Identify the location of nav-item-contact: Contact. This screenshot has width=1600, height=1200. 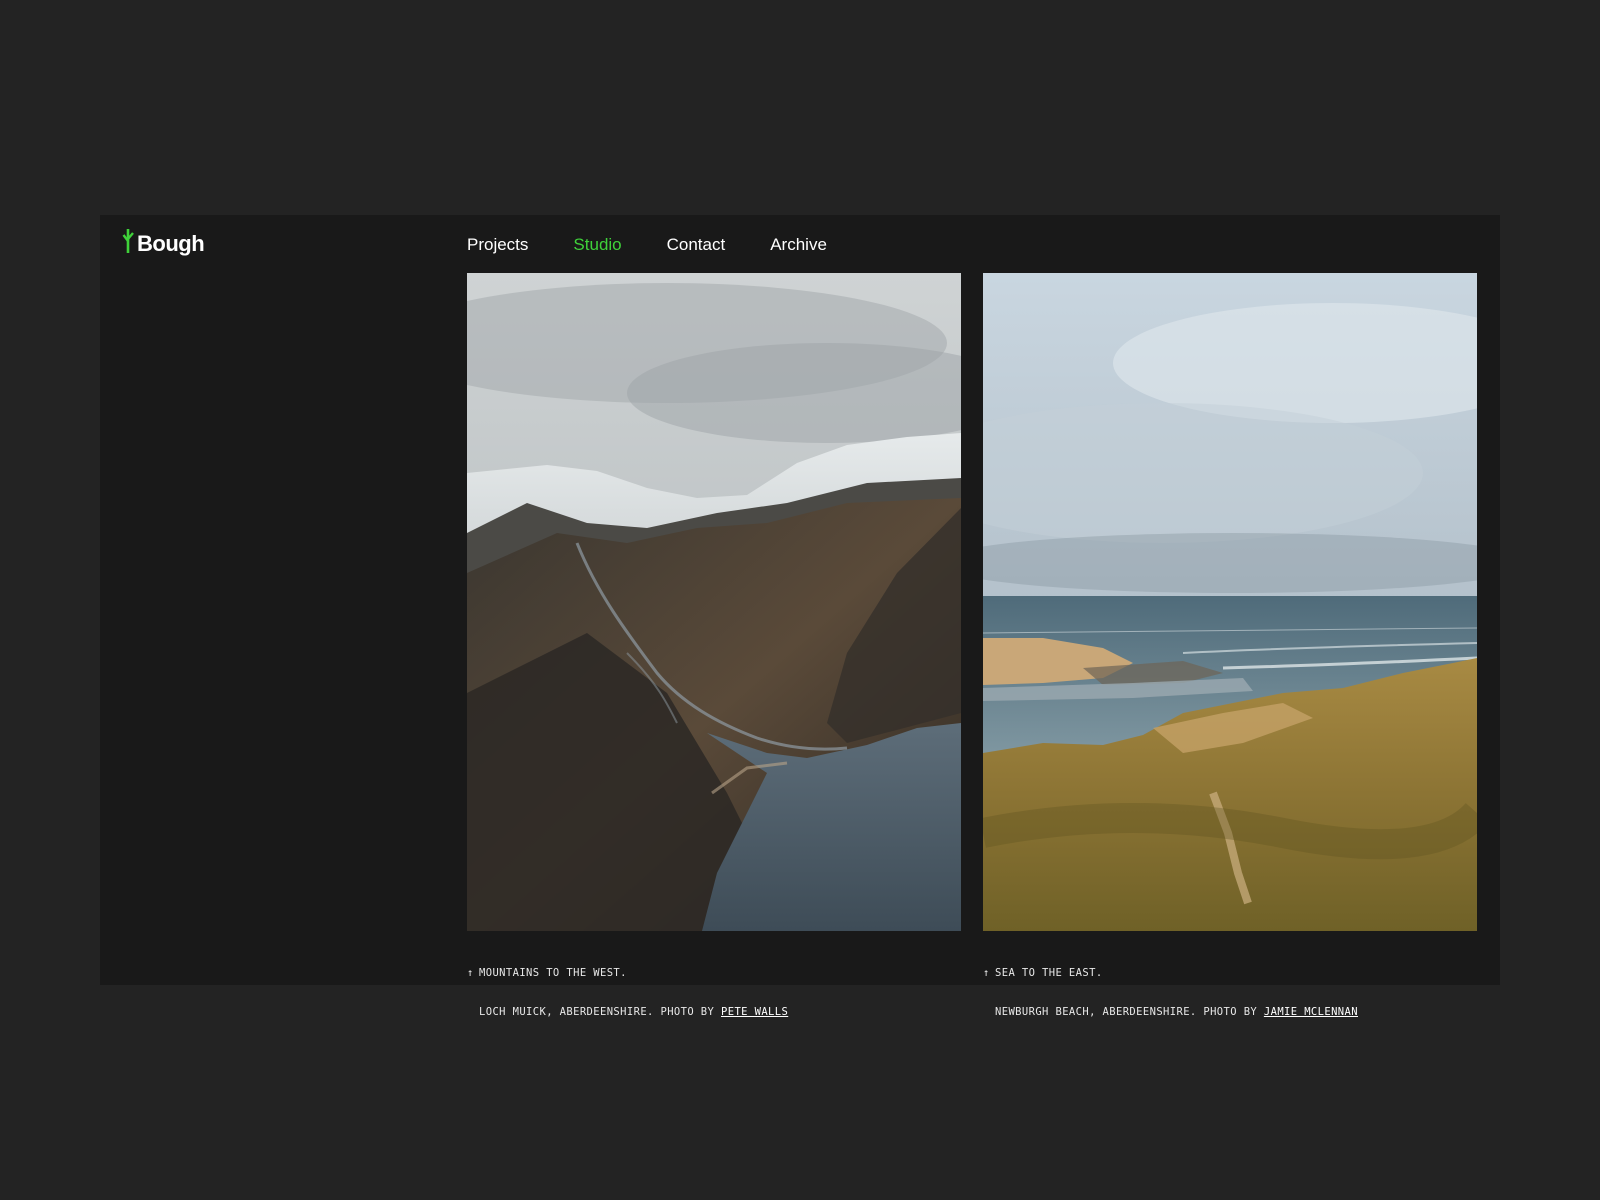
(696, 245).